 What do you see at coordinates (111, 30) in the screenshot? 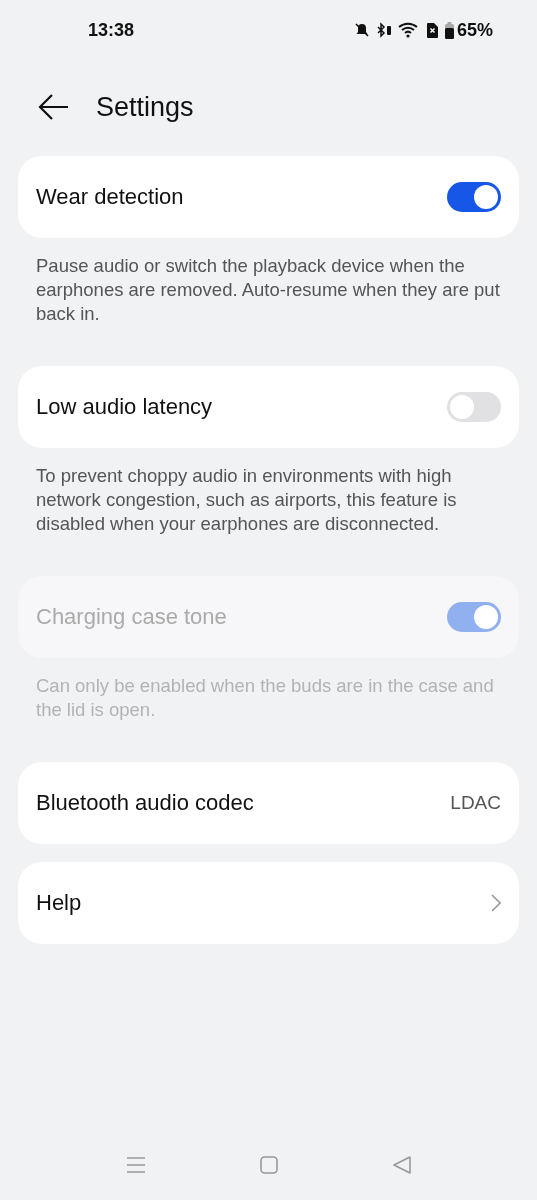
I see `status-time: 13:38` at bounding box center [111, 30].